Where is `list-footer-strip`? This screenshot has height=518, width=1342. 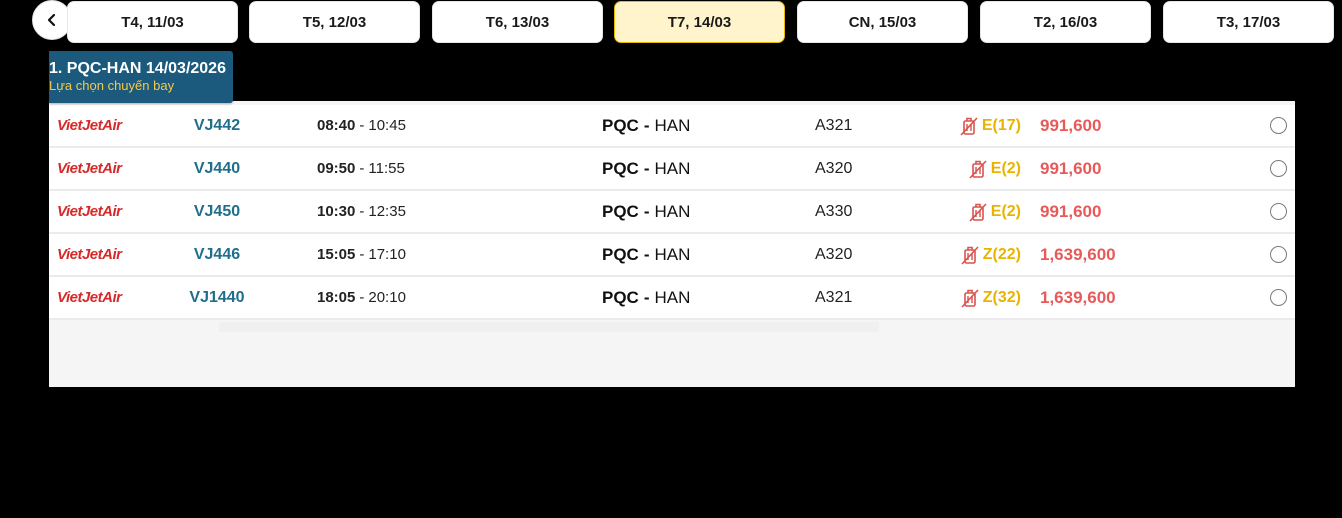 list-footer-strip is located at coordinates (549, 327).